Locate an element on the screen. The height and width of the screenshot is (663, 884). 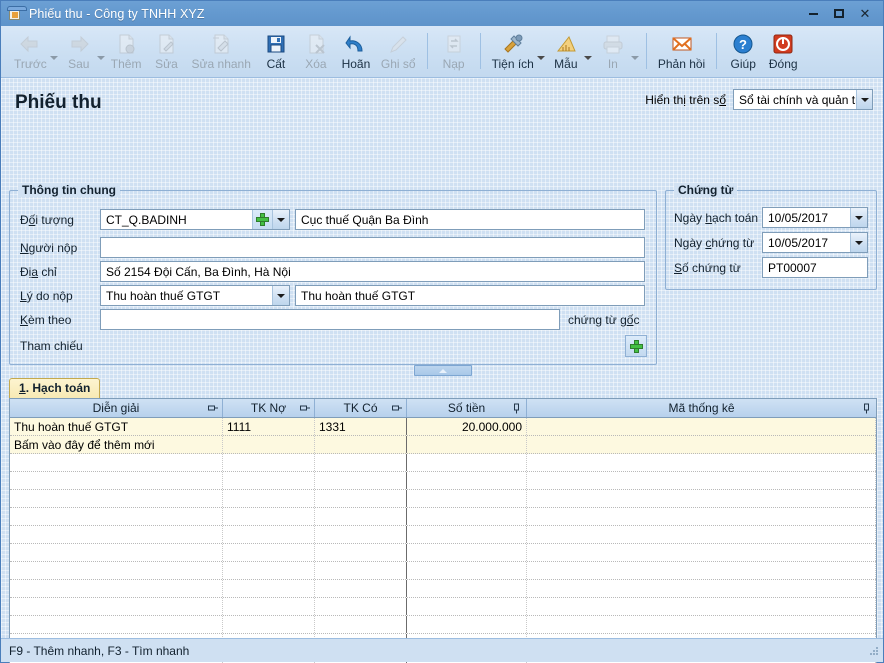
grid-cell: 1331 is located at coordinates (361, 426).